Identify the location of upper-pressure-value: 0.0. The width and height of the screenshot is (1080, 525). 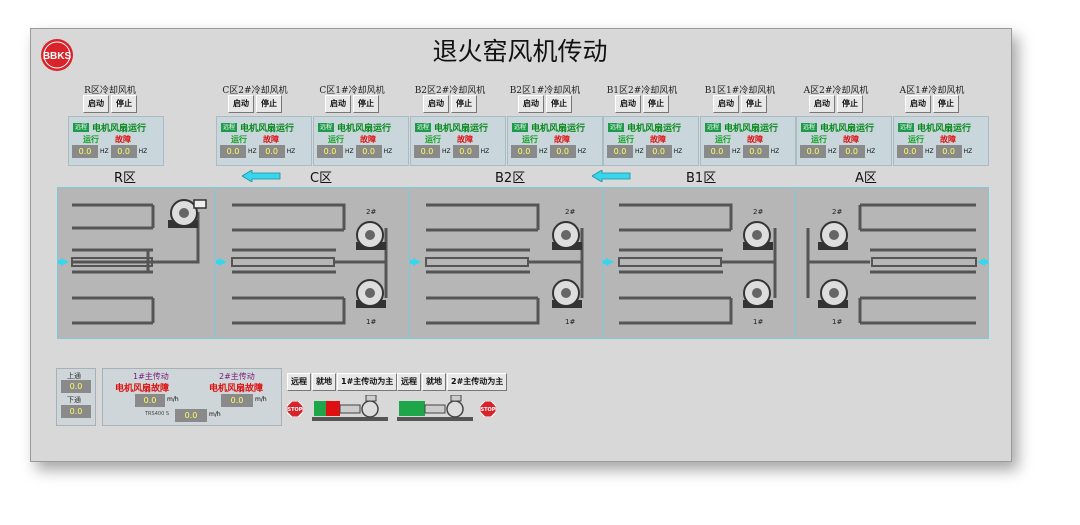
(76, 386).